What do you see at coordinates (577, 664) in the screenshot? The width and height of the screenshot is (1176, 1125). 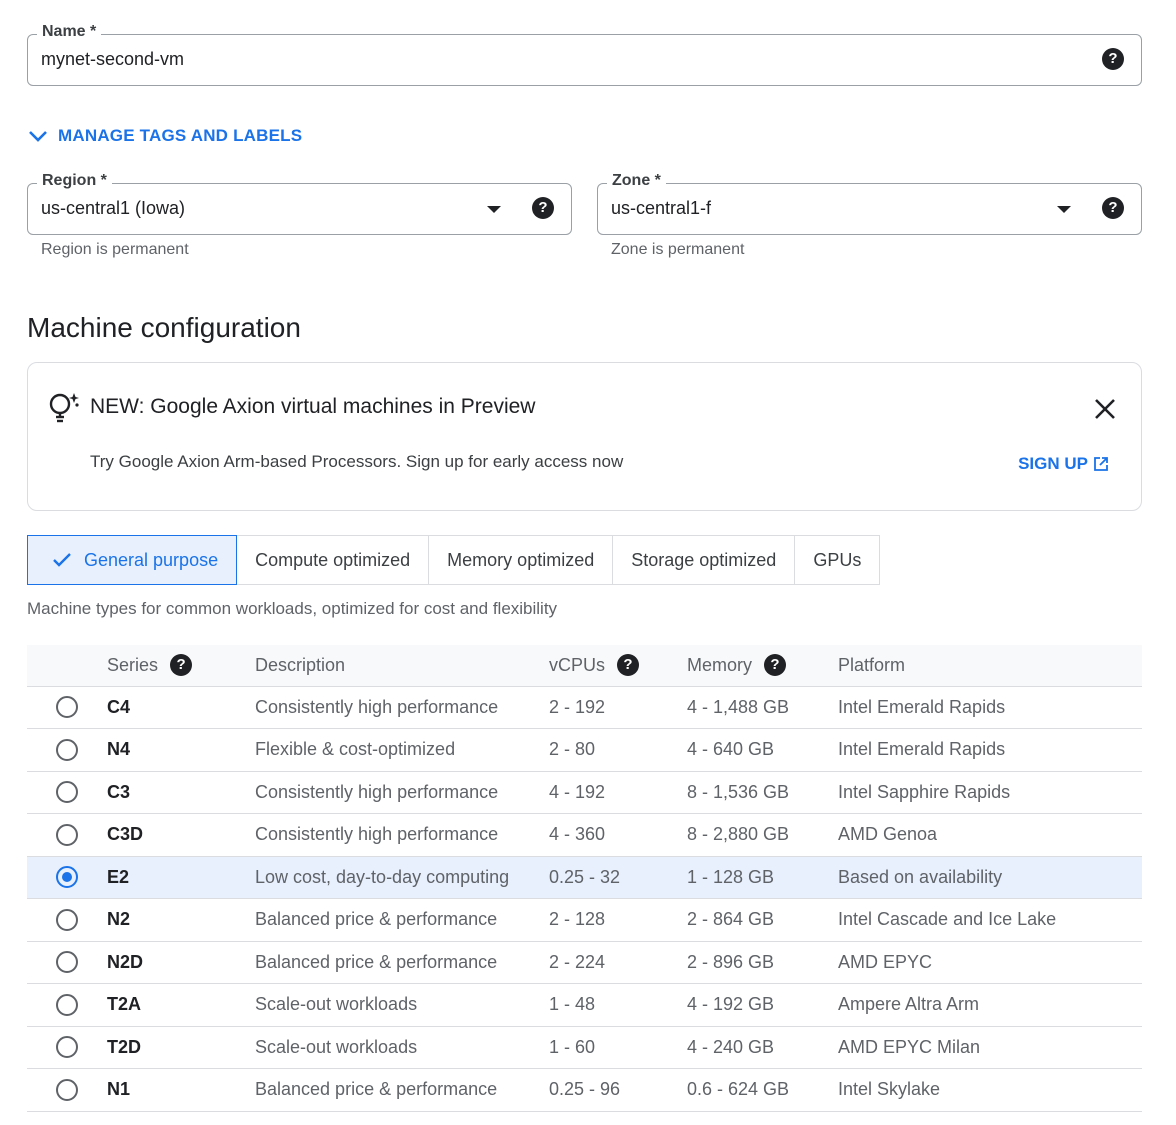 I see `vcpus-header-label: vCPUs` at bounding box center [577, 664].